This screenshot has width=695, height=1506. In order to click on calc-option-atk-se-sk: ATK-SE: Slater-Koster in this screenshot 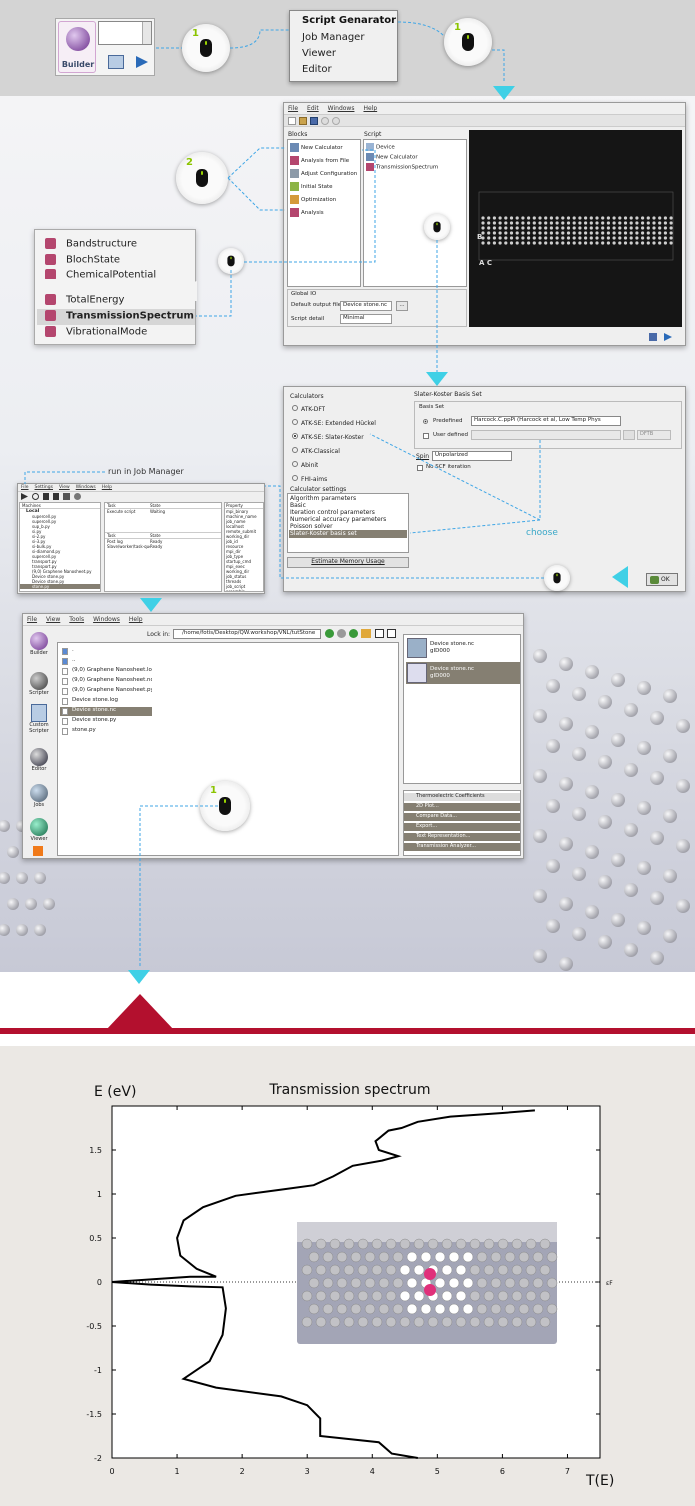, I will do `click(328, 437)`.